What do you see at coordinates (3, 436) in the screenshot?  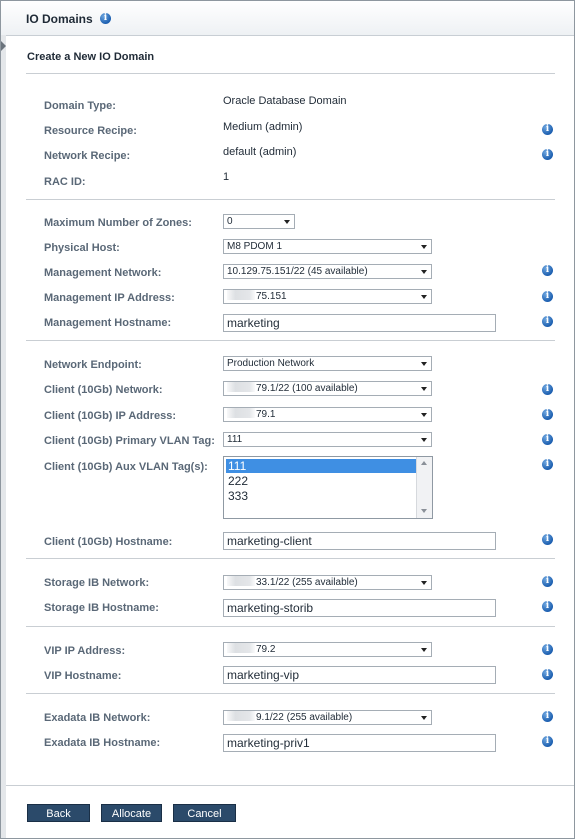 I see `left-panel-edge` at bounding box center [3, 436].